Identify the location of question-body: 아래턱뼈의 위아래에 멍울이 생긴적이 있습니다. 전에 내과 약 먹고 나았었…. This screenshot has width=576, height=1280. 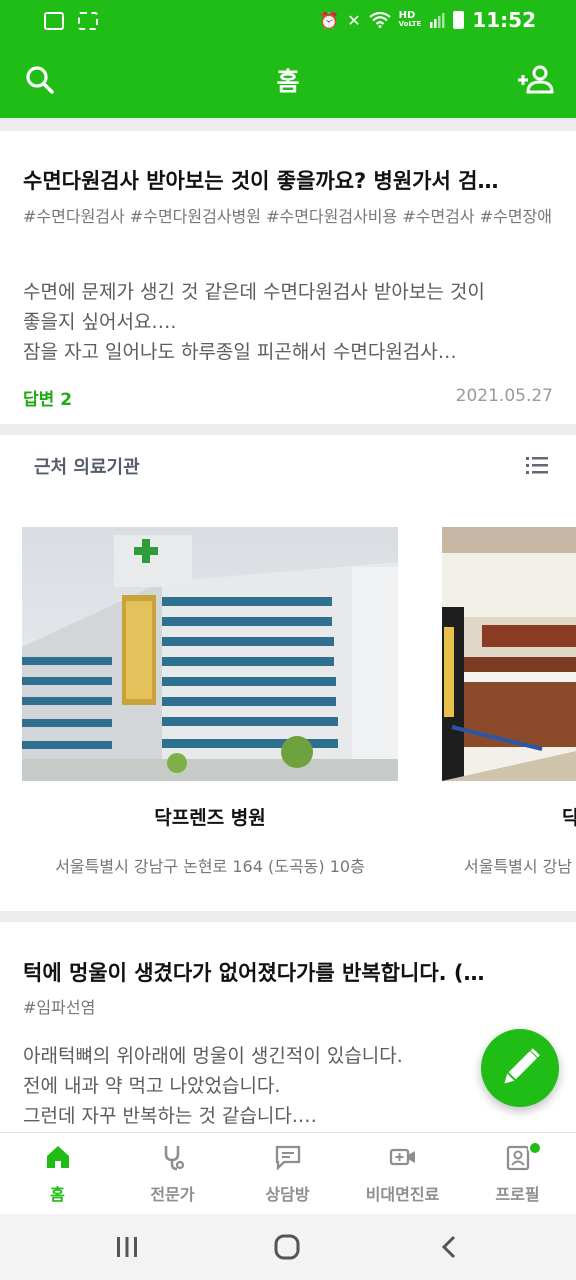
(213, 1086).